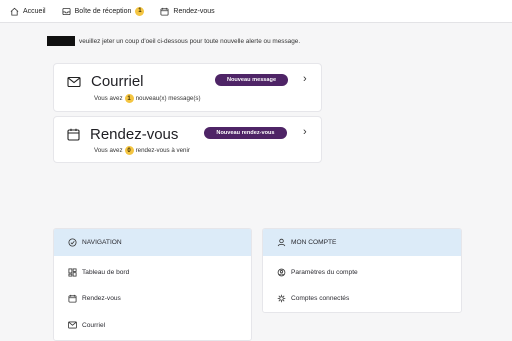 The height and width of the screenshot is (341, 512). Describe the element at coordinates (281, 298) in the screenshot. I see `connected-accounts-icon` at that location.